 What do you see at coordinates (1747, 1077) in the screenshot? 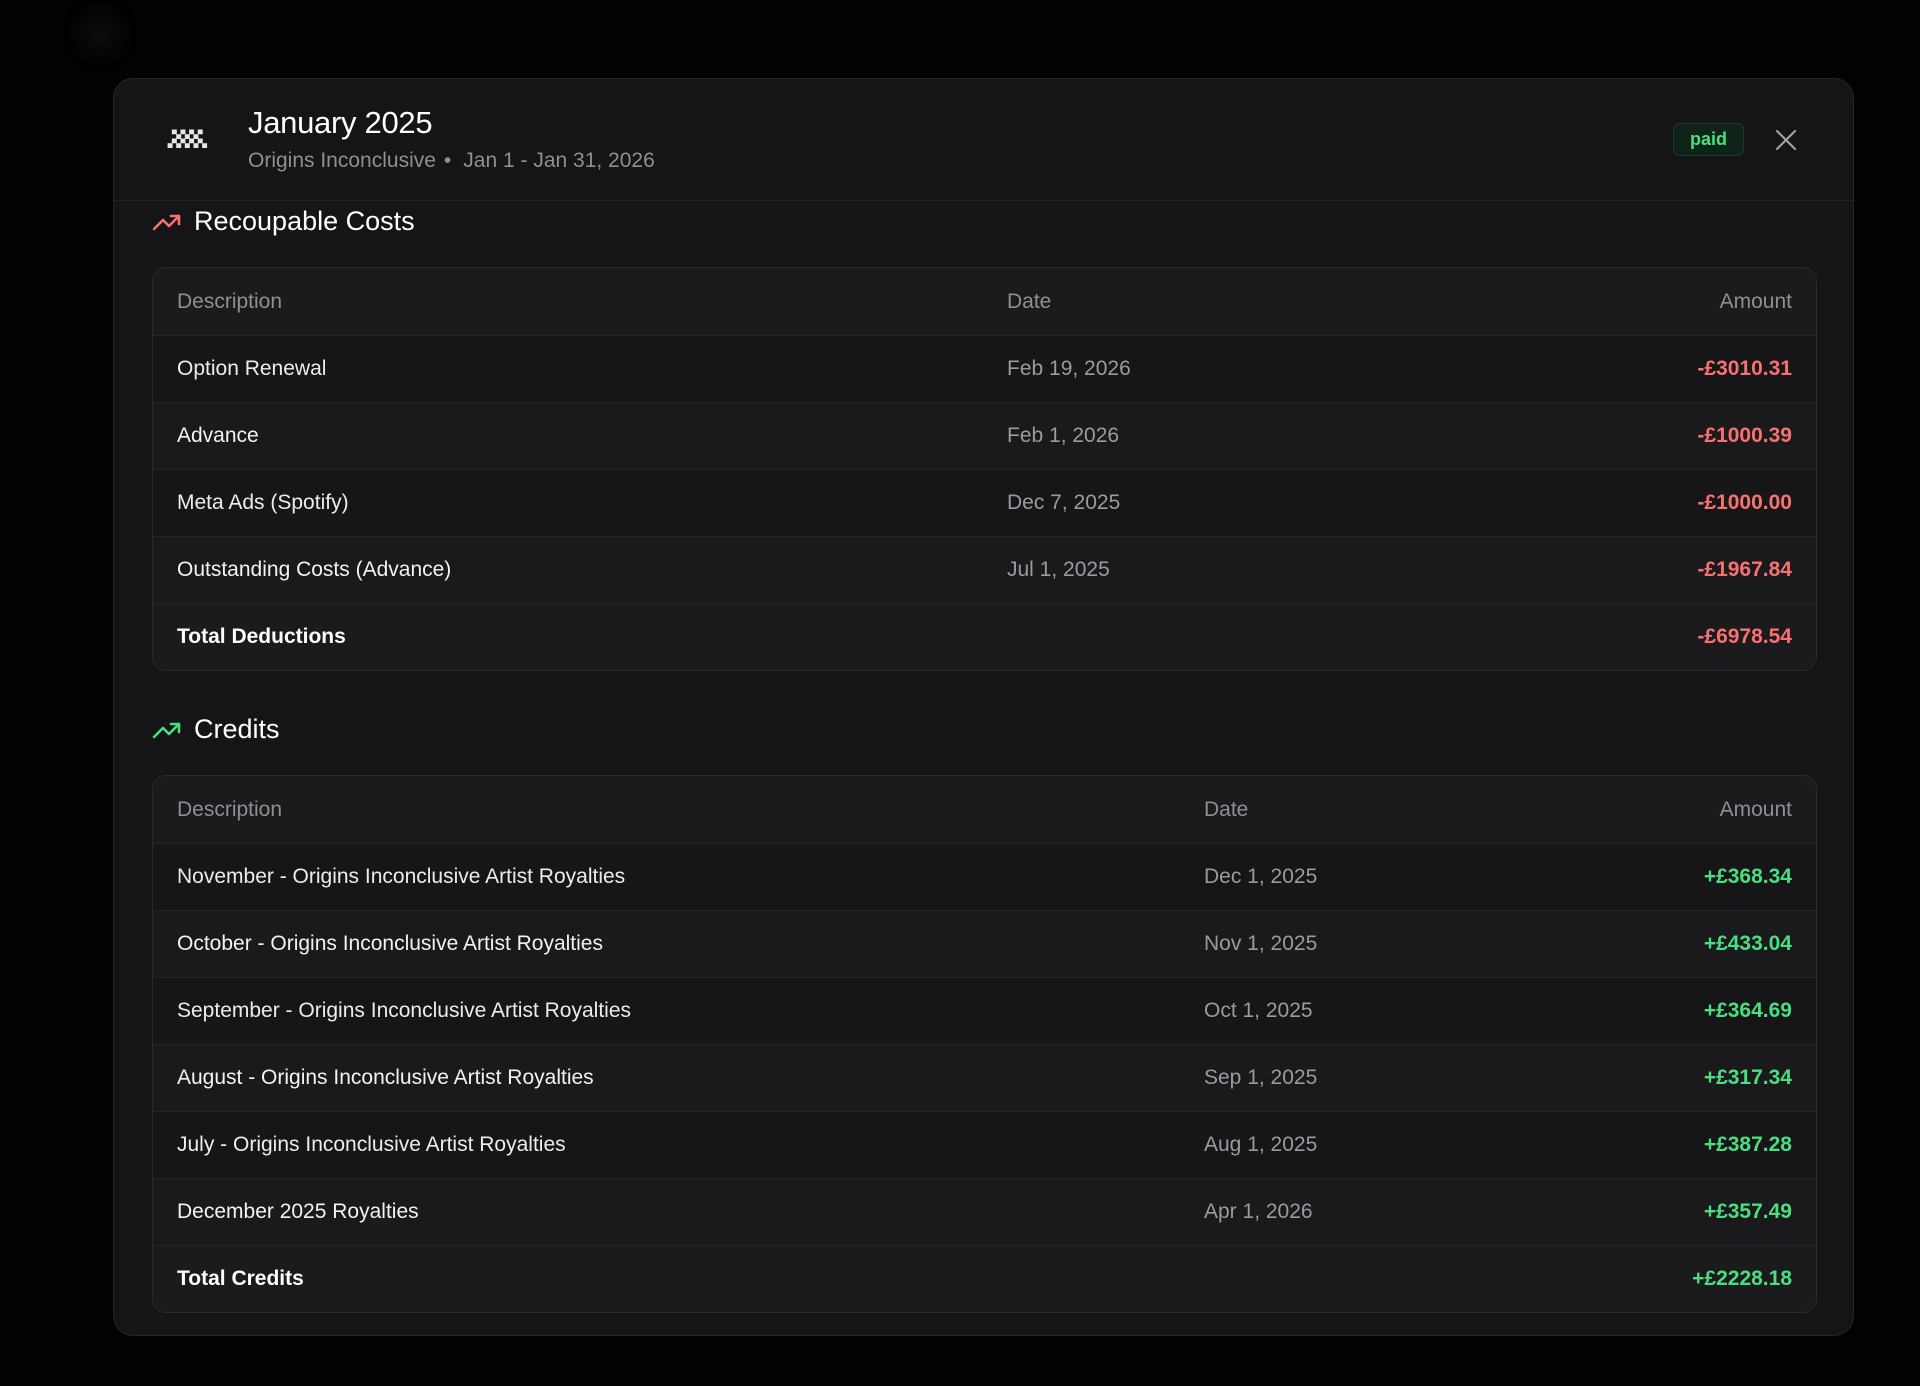
I see `row-amount: +£317.34` at bounding box center [1747, 1077].